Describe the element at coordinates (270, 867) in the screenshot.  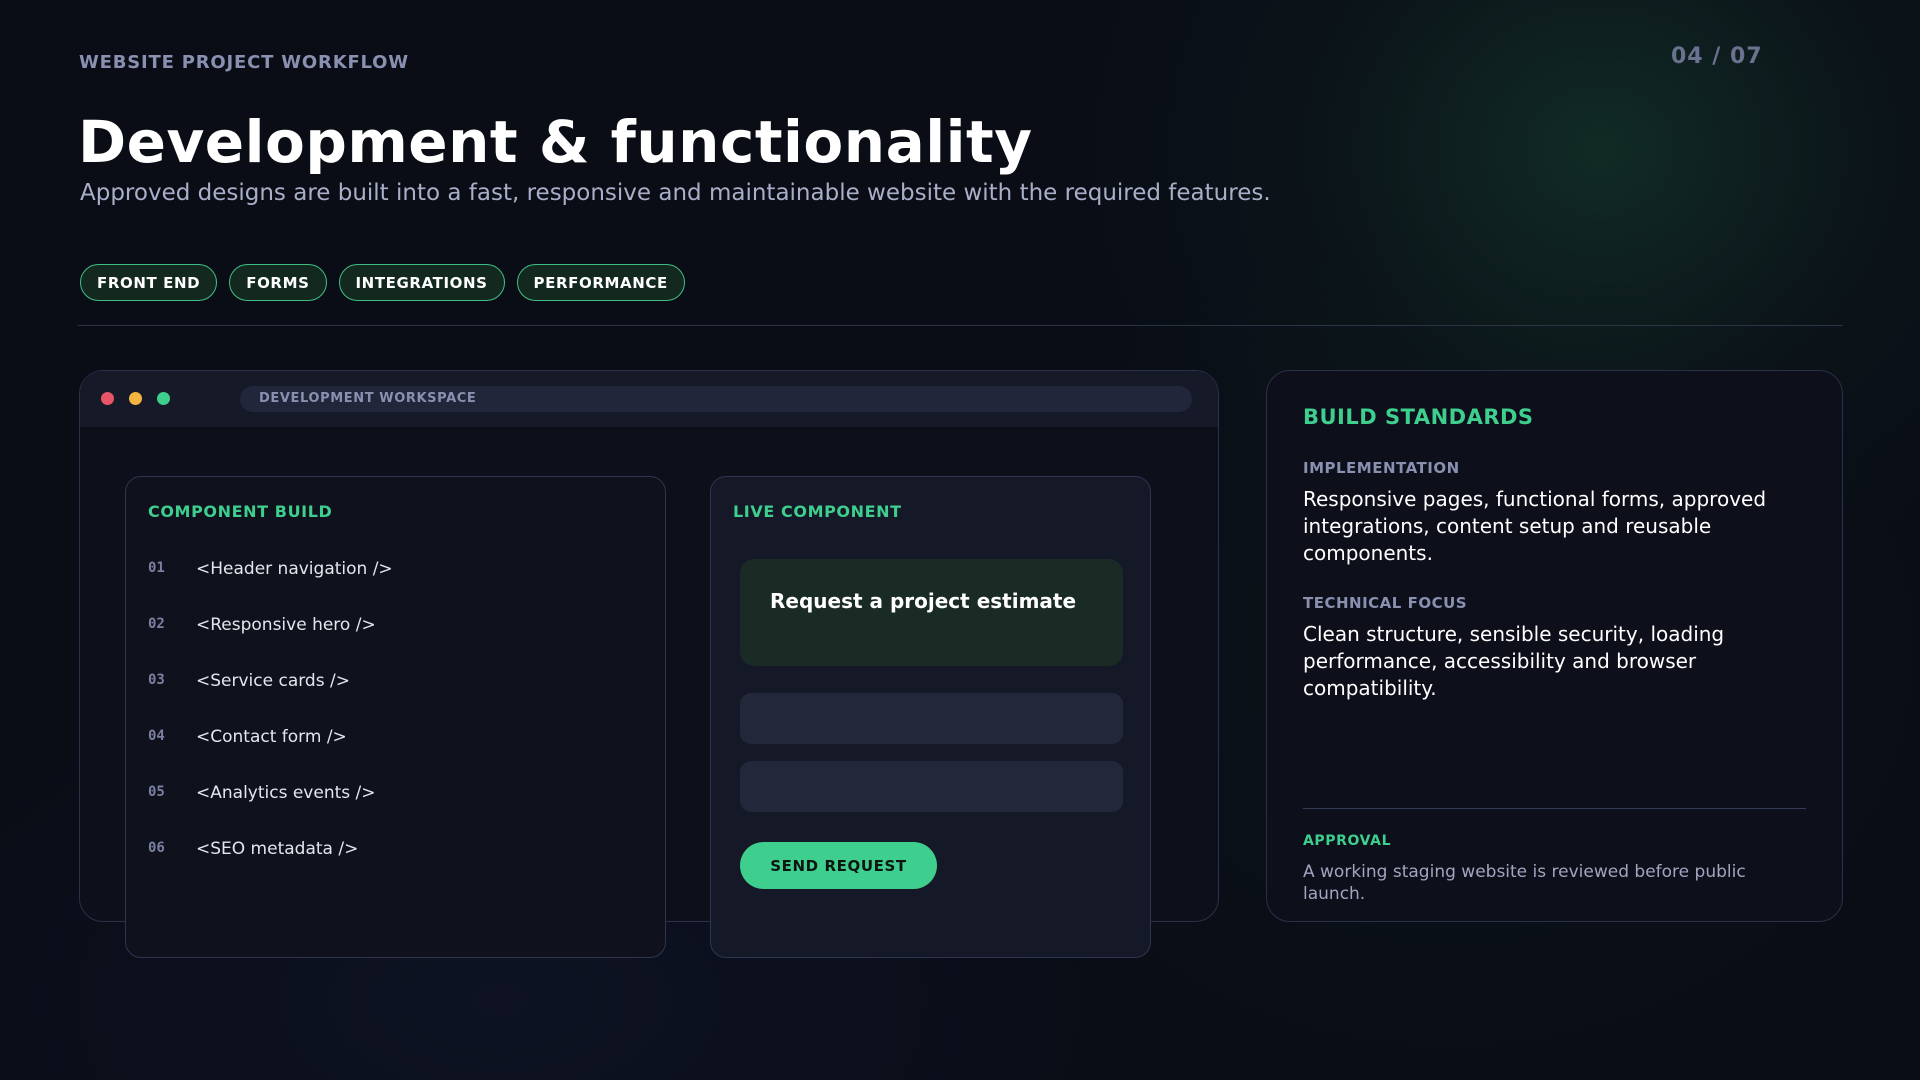
I see `list-item: 06 <SEO metadata />` at that location.